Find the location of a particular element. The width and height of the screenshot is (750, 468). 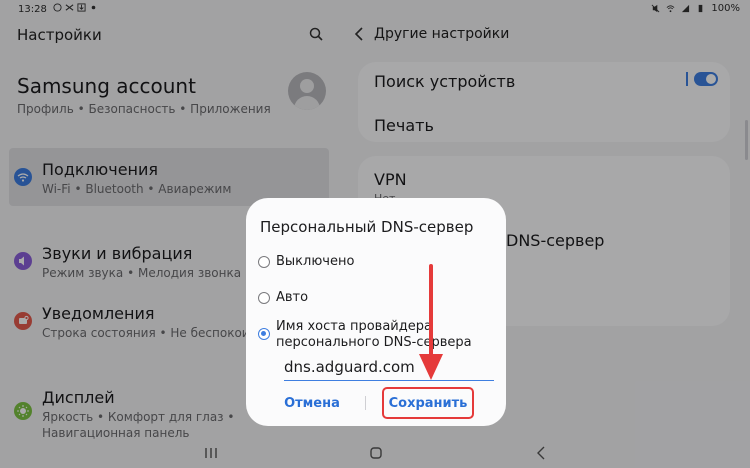

radio-hostname is located at coordinates (264, 334).